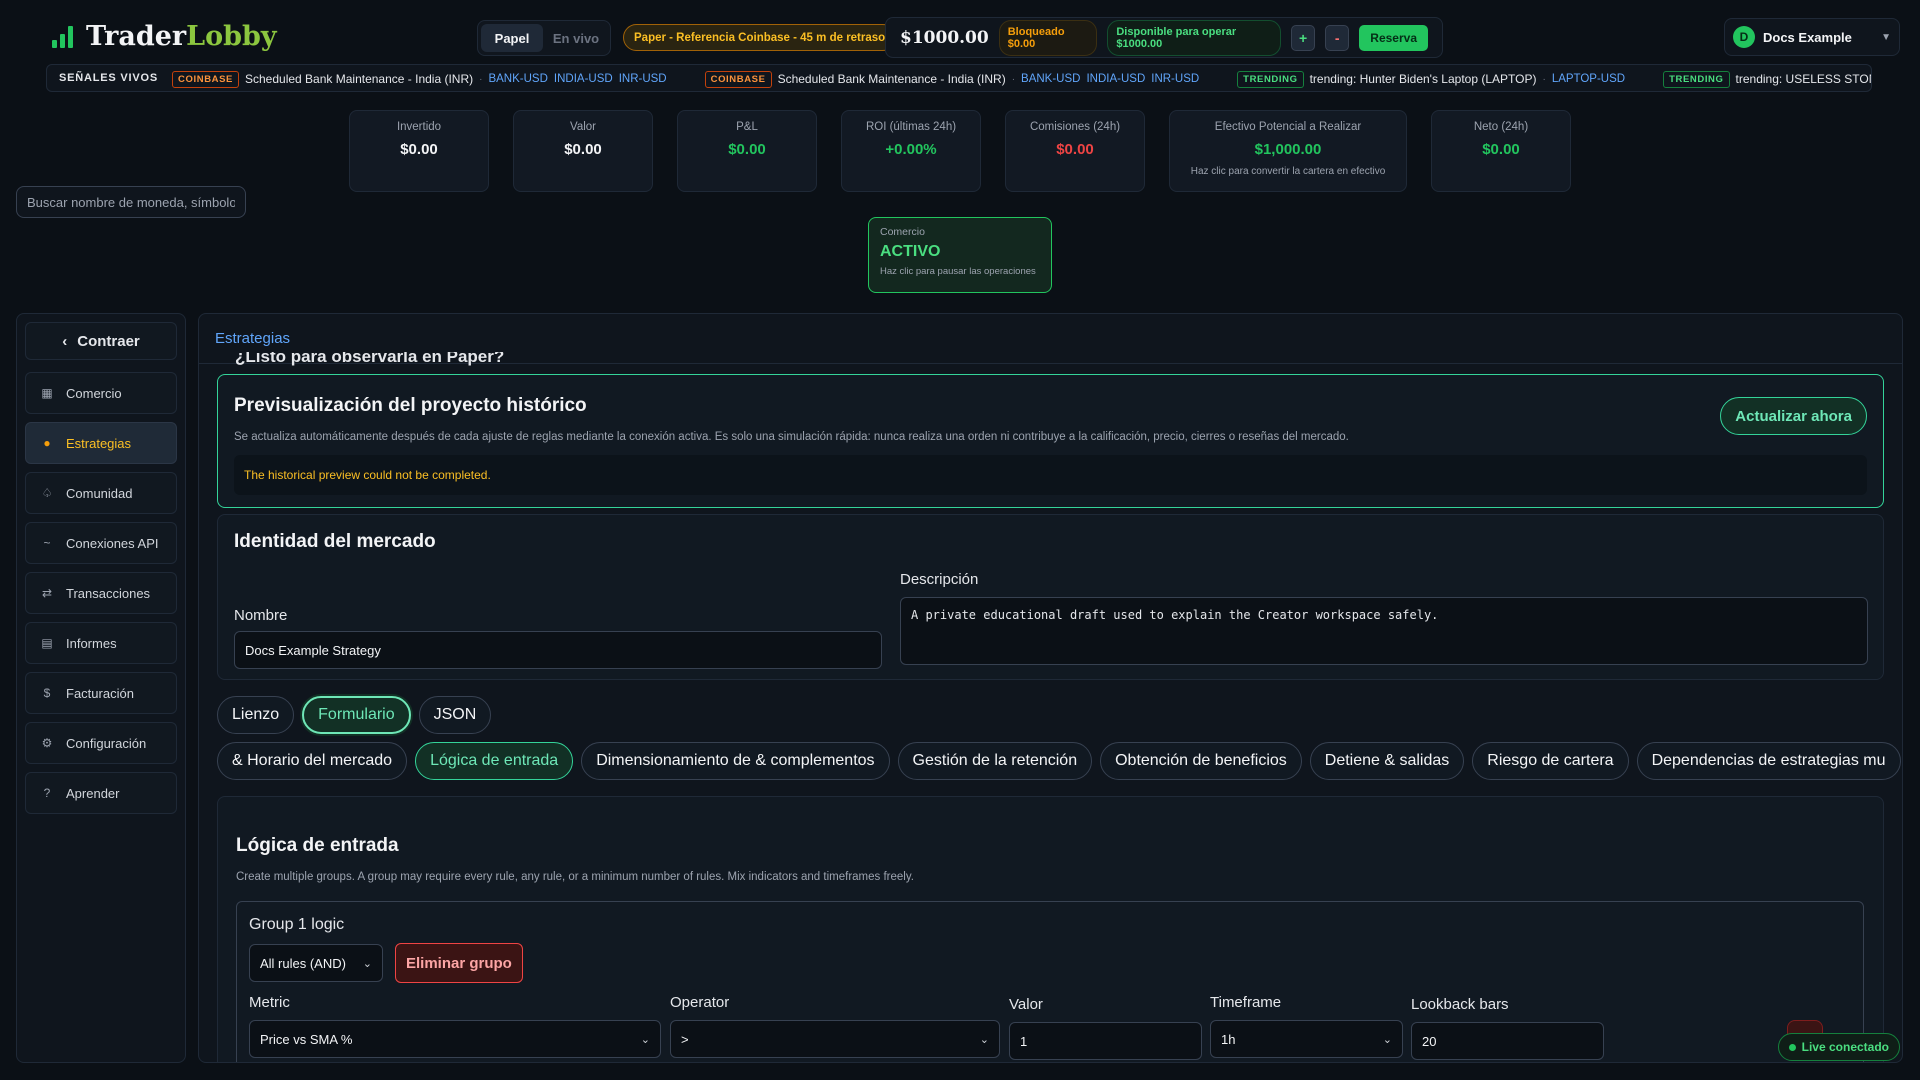  What do you see at coordinates (455, 1039) in the screenshot?
I see `metric-select: Price vs SMA % ⌄` at bounding box center [455, 1039].